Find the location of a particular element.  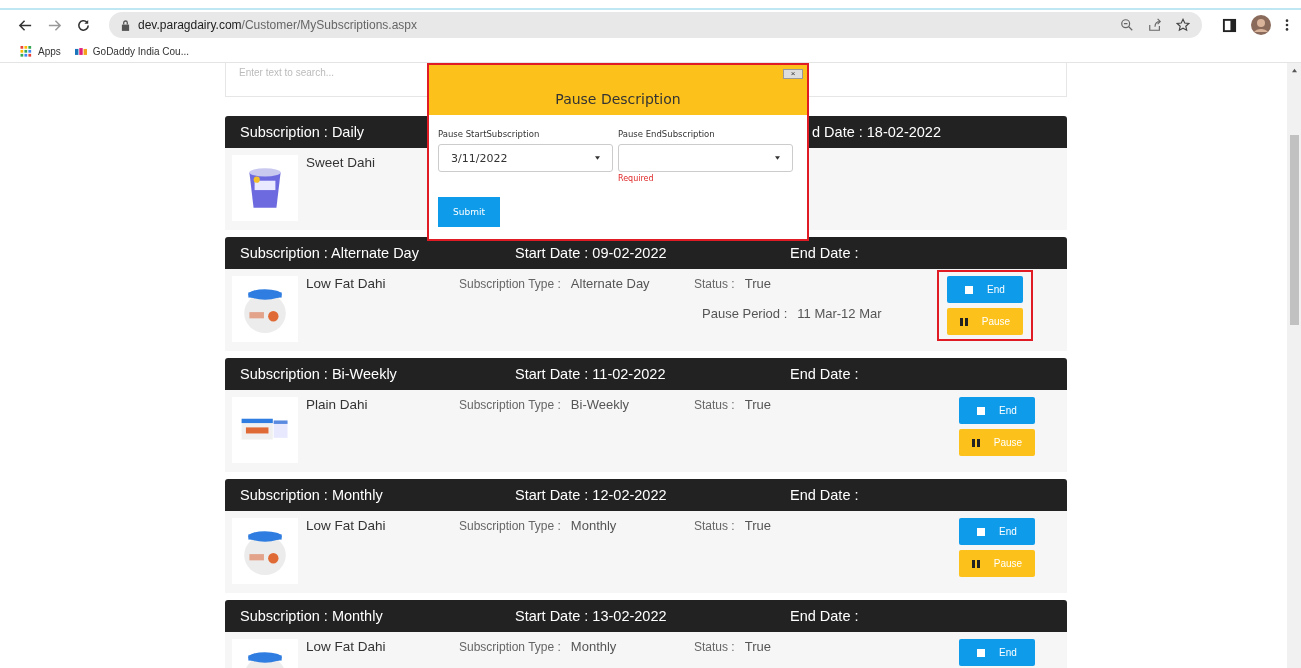

reload-icon is located at coordinates (83, 25).